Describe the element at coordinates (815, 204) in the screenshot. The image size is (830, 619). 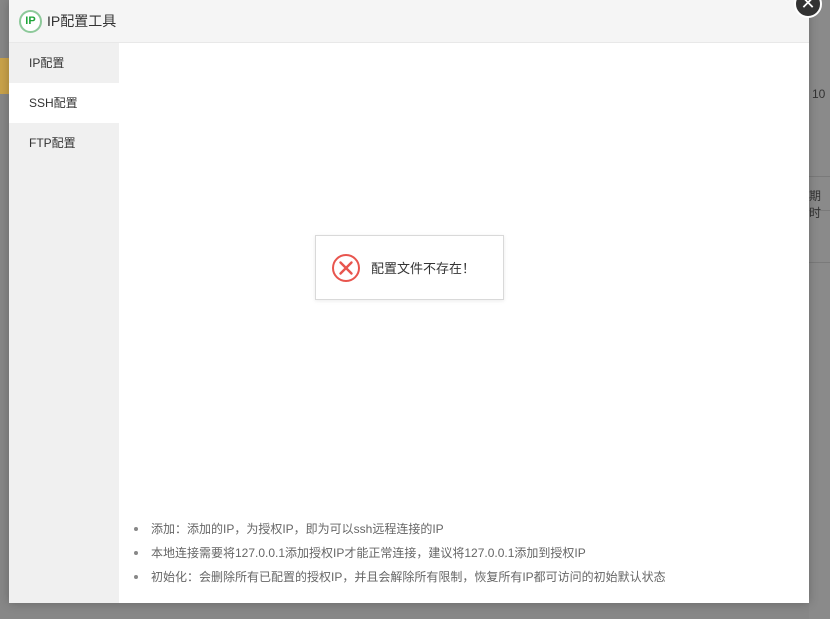
I see `background-hint: 期时` at that location.